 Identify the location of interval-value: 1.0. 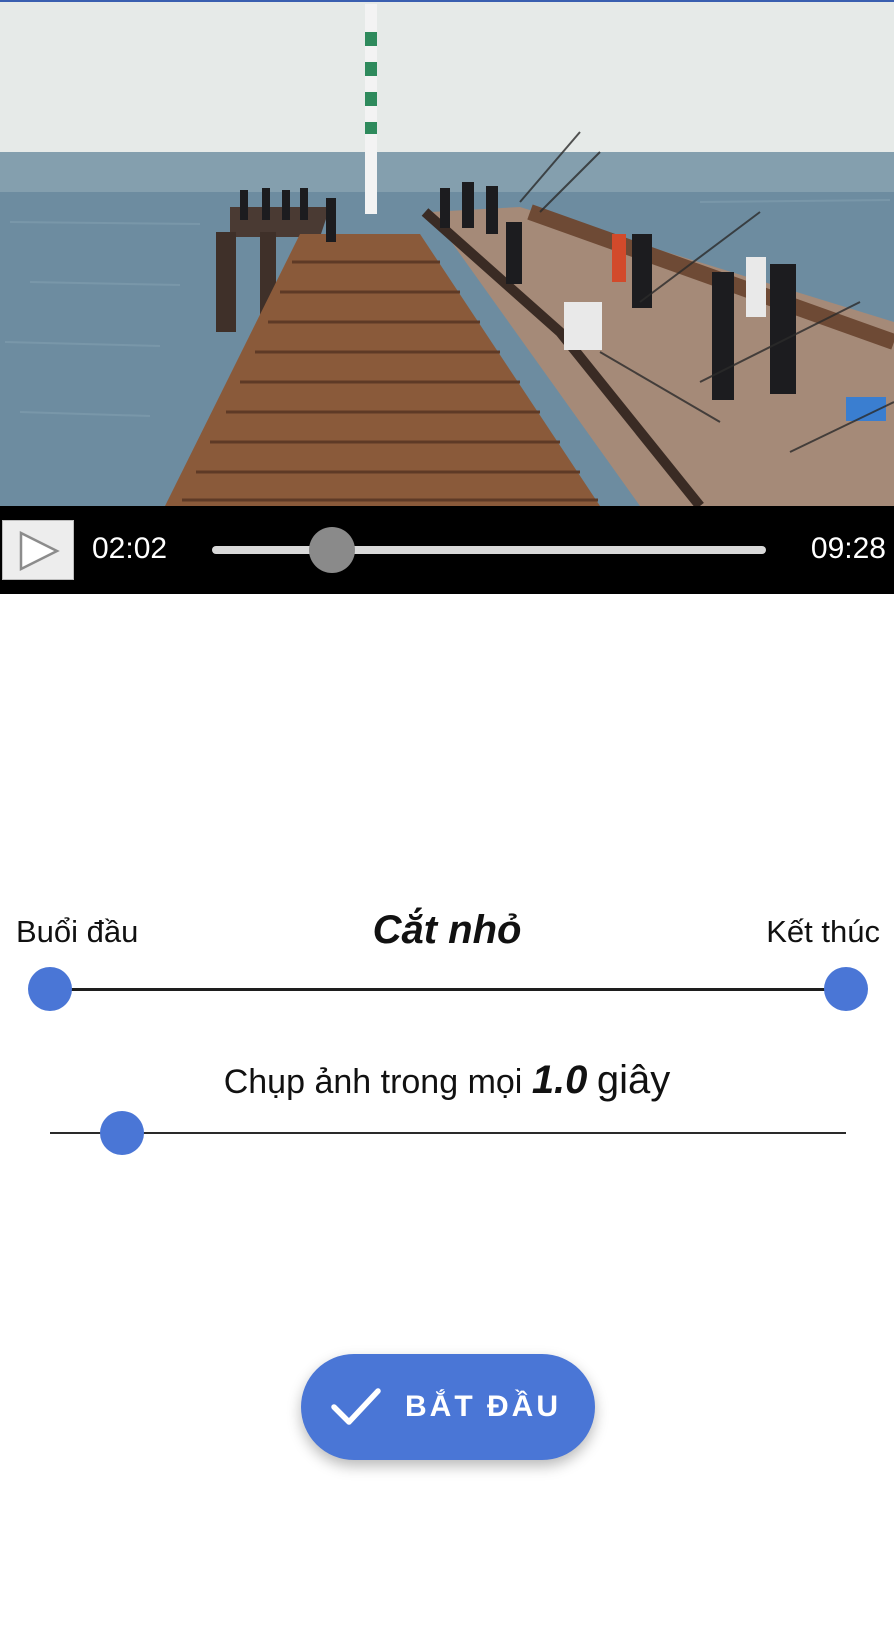
(559, 1080).